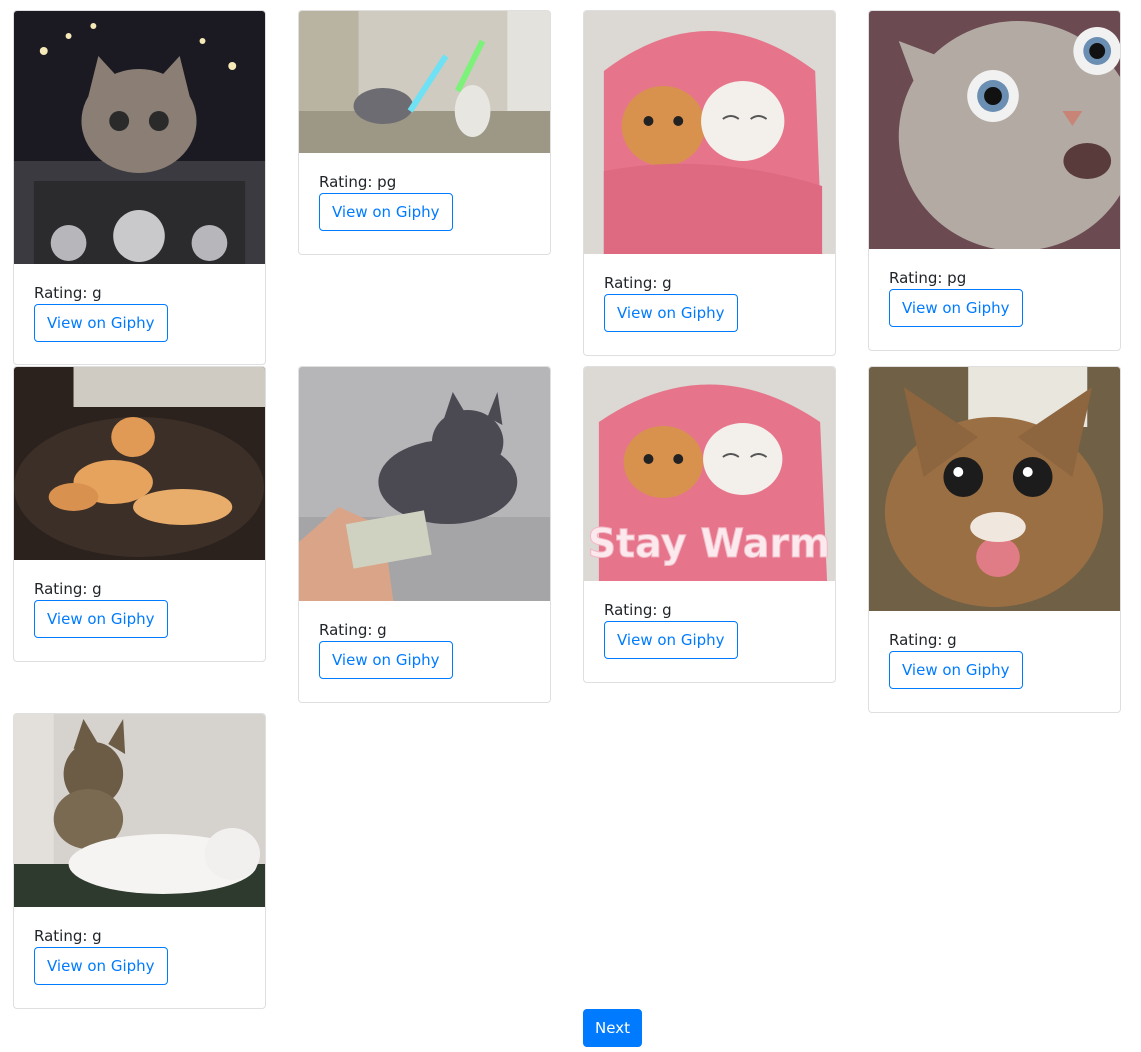 This screenshot has height=1052, width=1141. I want to click on gif-card: Stay Warm Rating: g View on Giphy, so click(709, 524).